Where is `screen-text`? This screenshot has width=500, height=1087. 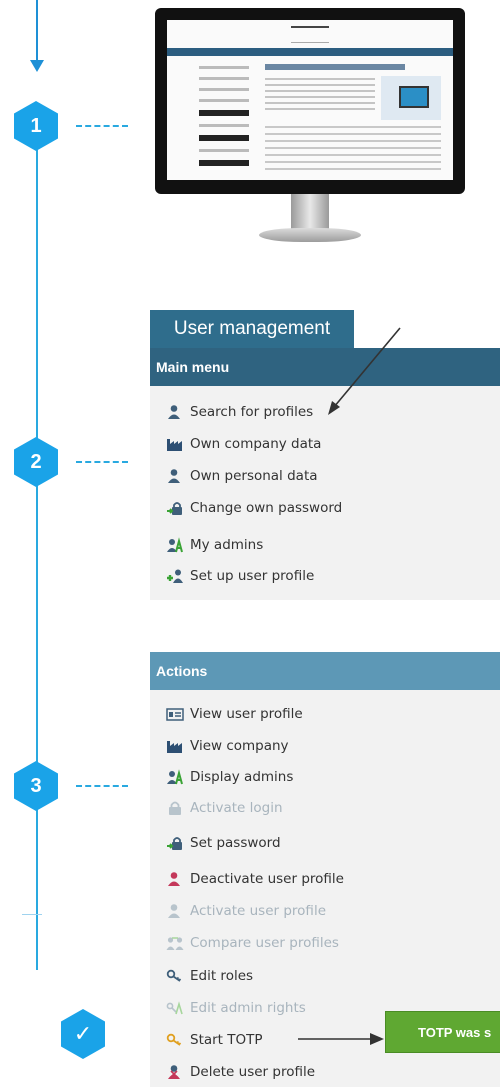 screen-text is located at coordinates (320, 96).